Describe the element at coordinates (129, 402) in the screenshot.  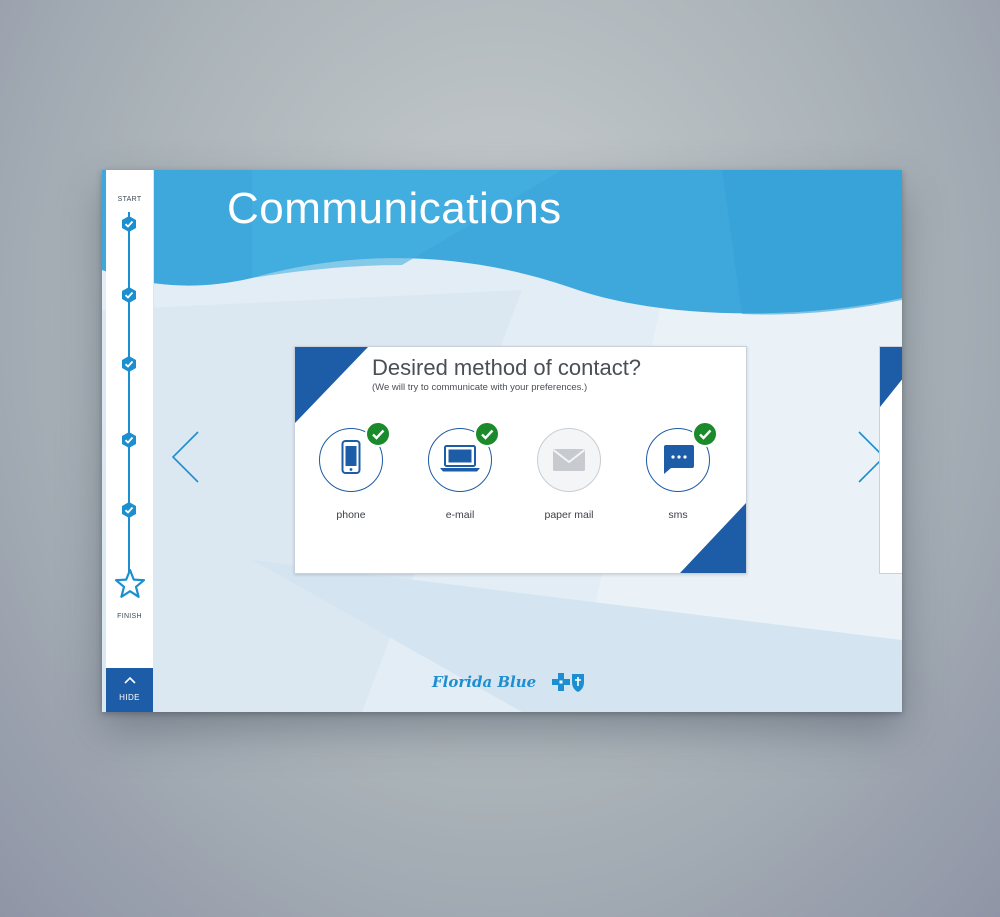
I see `progress-track` at that location.